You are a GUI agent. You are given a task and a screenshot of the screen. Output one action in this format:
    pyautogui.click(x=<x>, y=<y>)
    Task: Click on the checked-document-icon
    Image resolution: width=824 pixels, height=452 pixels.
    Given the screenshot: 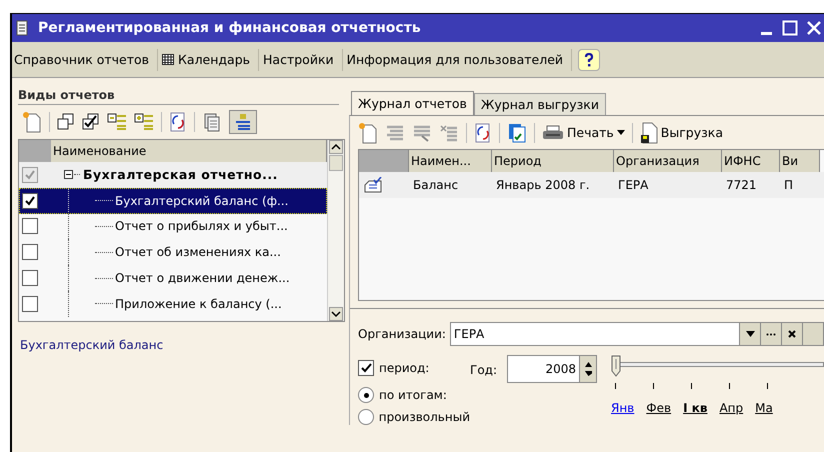 What is the action you would take?
    pyautogui.click(x=517, y=132)
    